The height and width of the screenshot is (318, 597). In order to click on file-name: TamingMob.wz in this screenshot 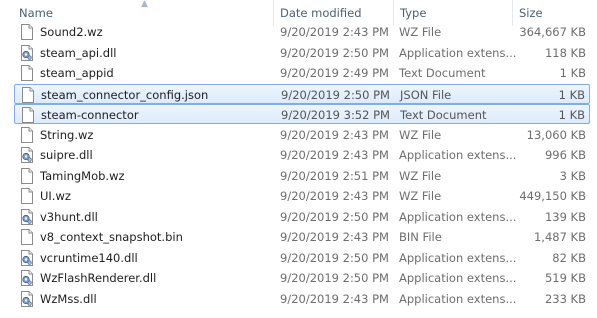, I will do `click(82, 175)`.